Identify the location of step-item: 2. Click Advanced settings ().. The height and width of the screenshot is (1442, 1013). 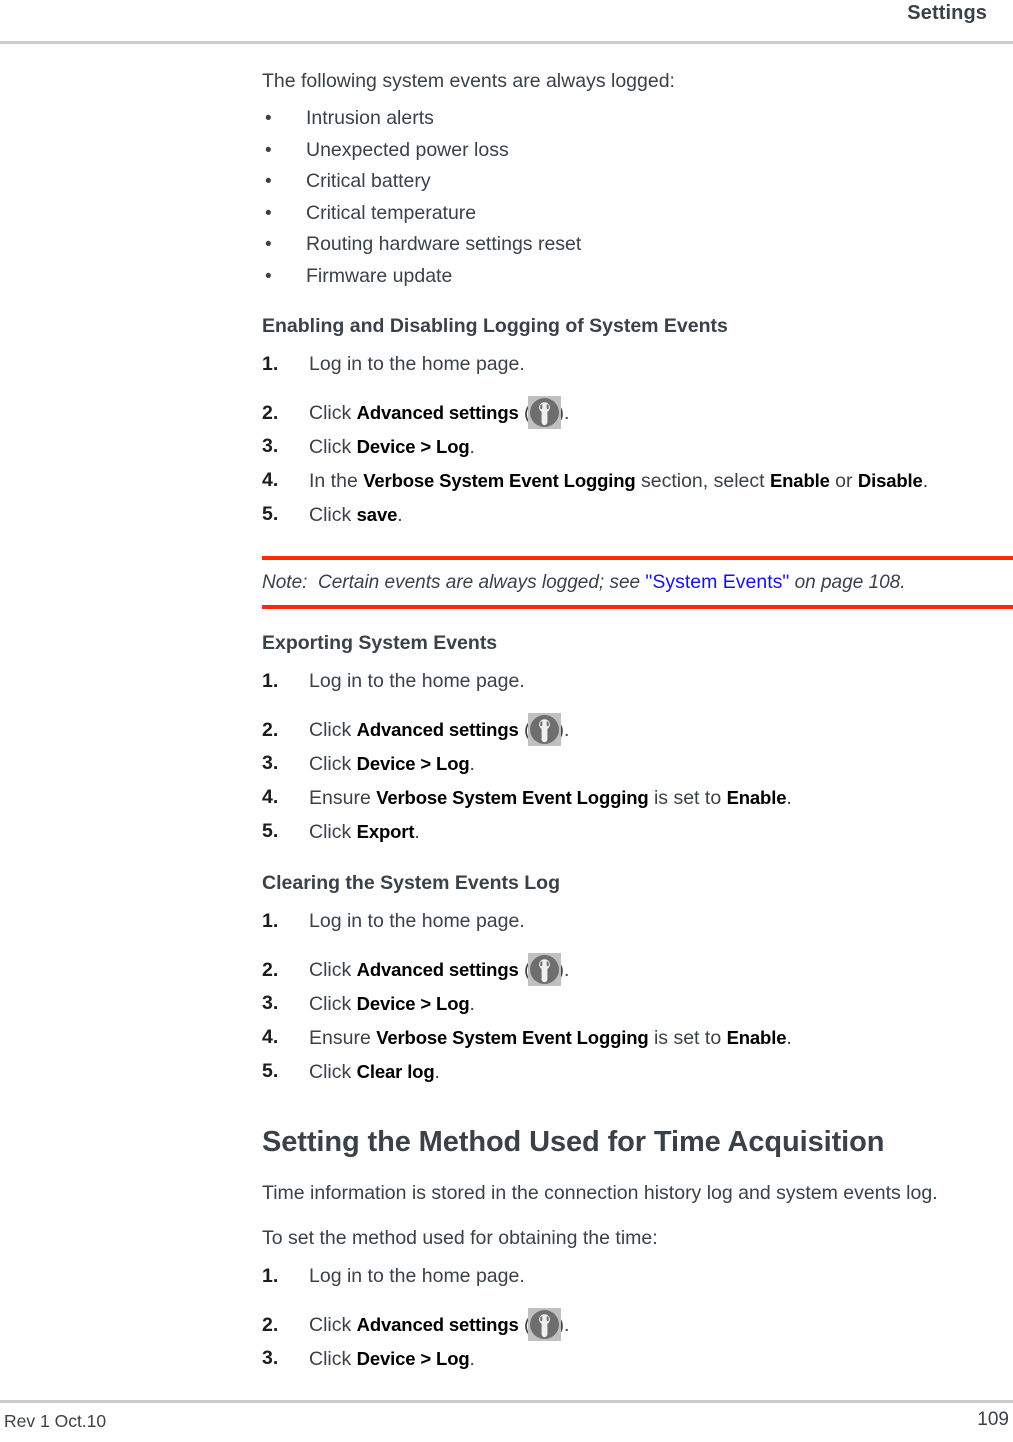
(637, 413).